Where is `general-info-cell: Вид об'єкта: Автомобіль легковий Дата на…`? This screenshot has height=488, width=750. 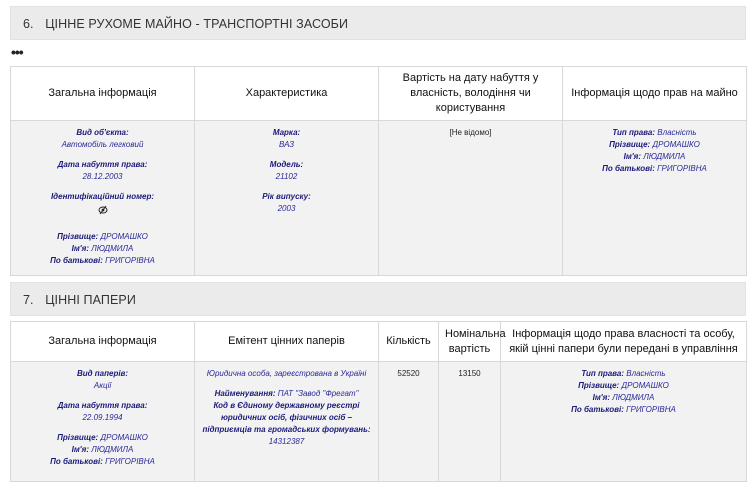 general-info-cell: Вид об'єкта: Автомобіль легковий Дата на… is located at coordinates (102, 198).